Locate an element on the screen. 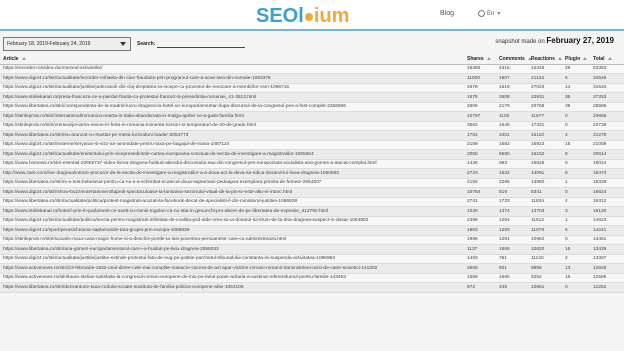  cell-total: 14241 is located at coordinates (607, 230).